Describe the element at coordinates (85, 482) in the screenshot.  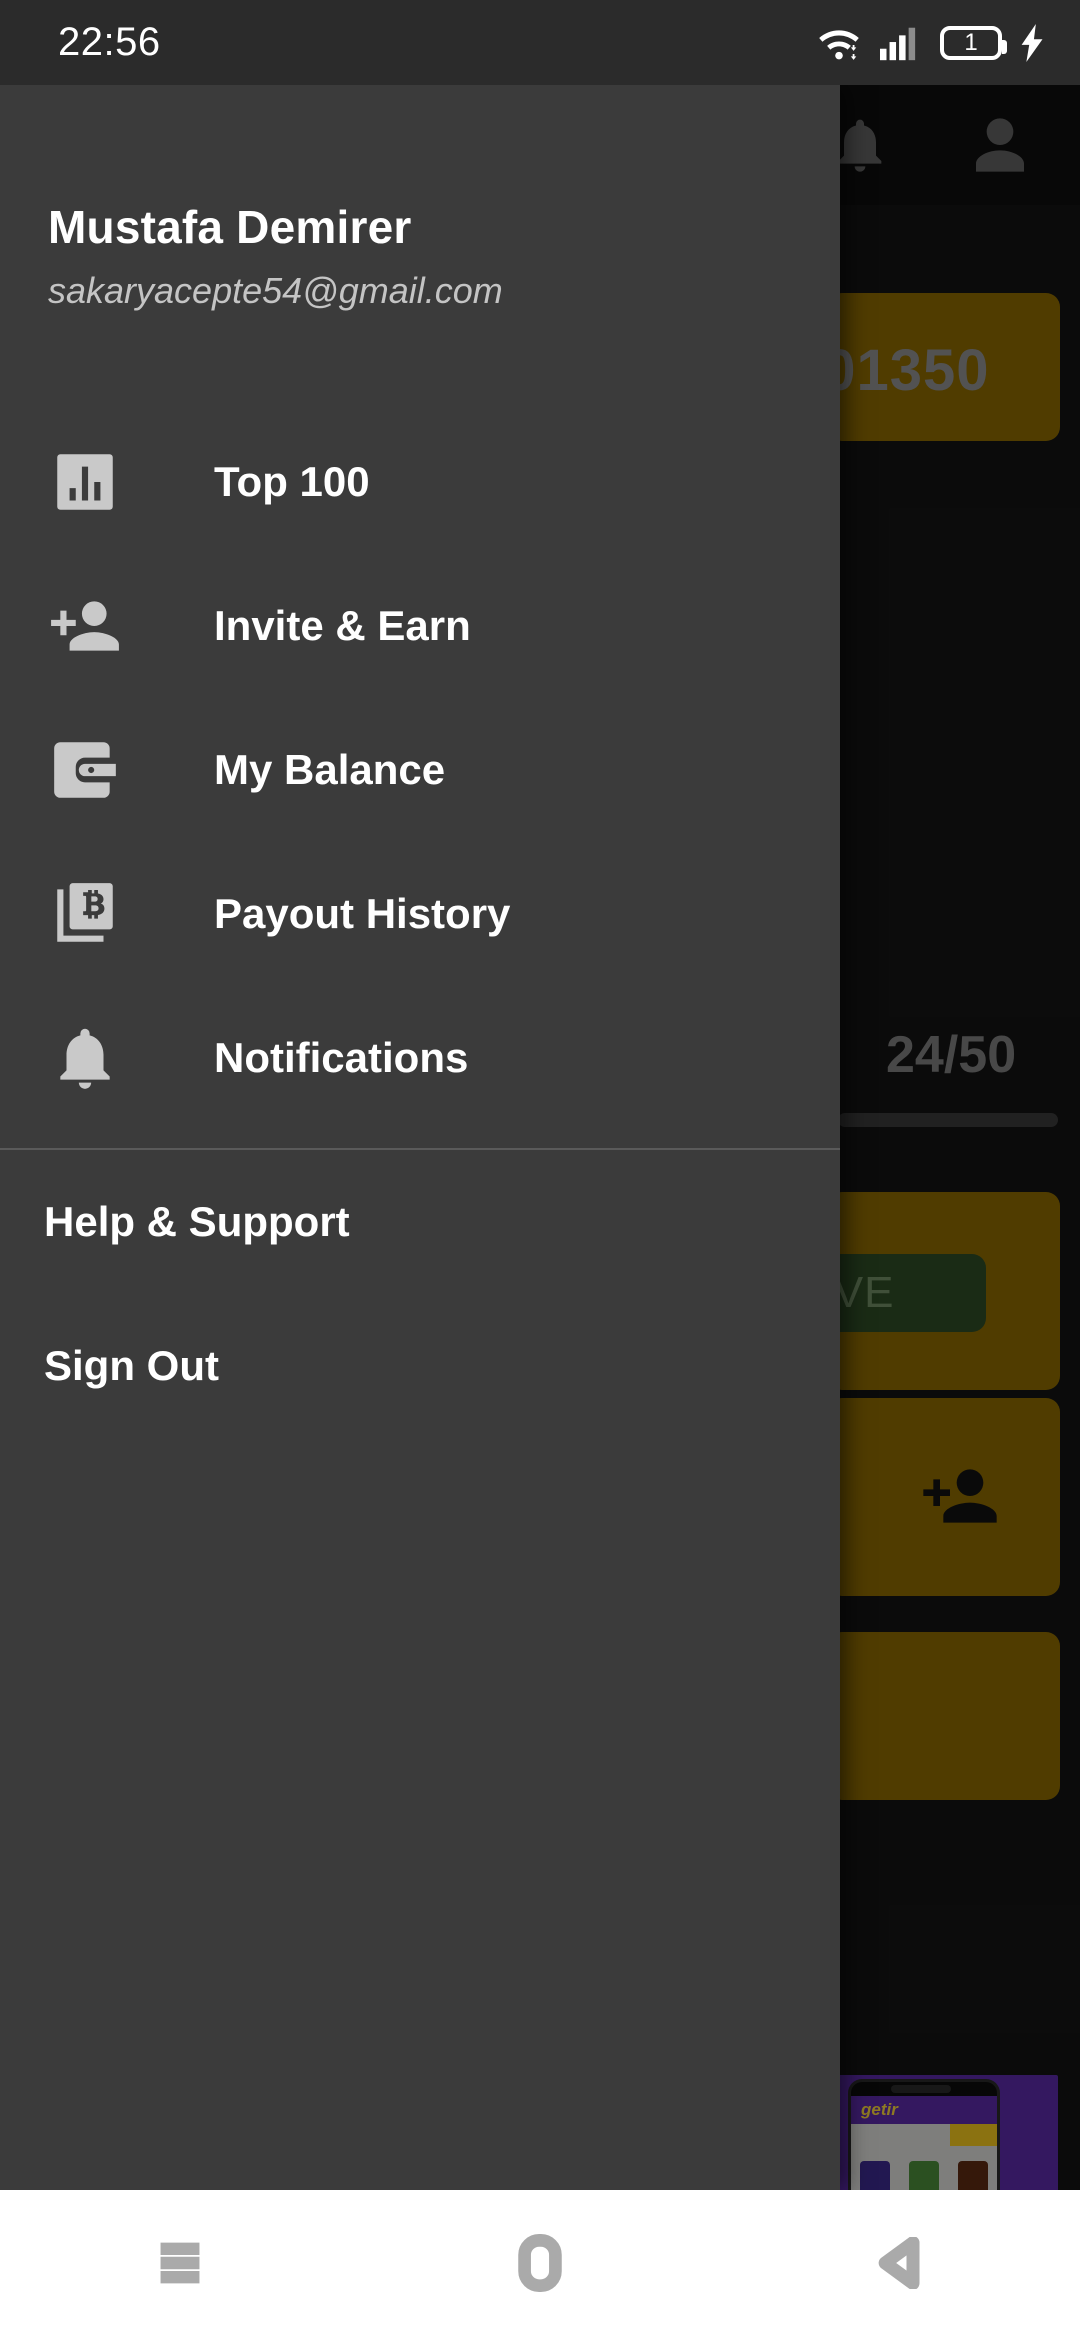
I see `bar-chart-icon` at that location.